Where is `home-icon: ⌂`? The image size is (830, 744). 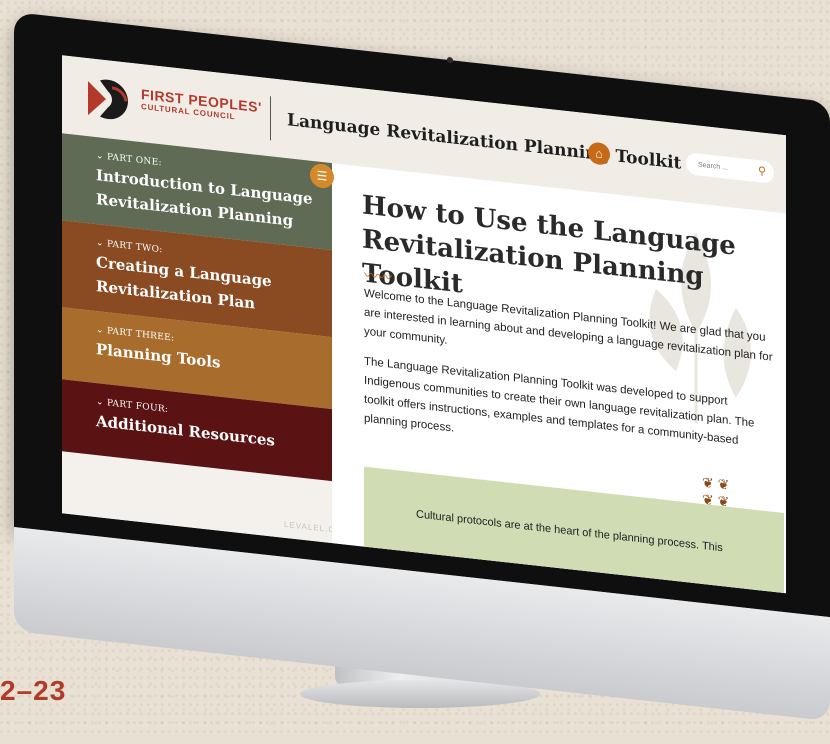
home-icon: ⌂ is located at coordinates (599, 153).